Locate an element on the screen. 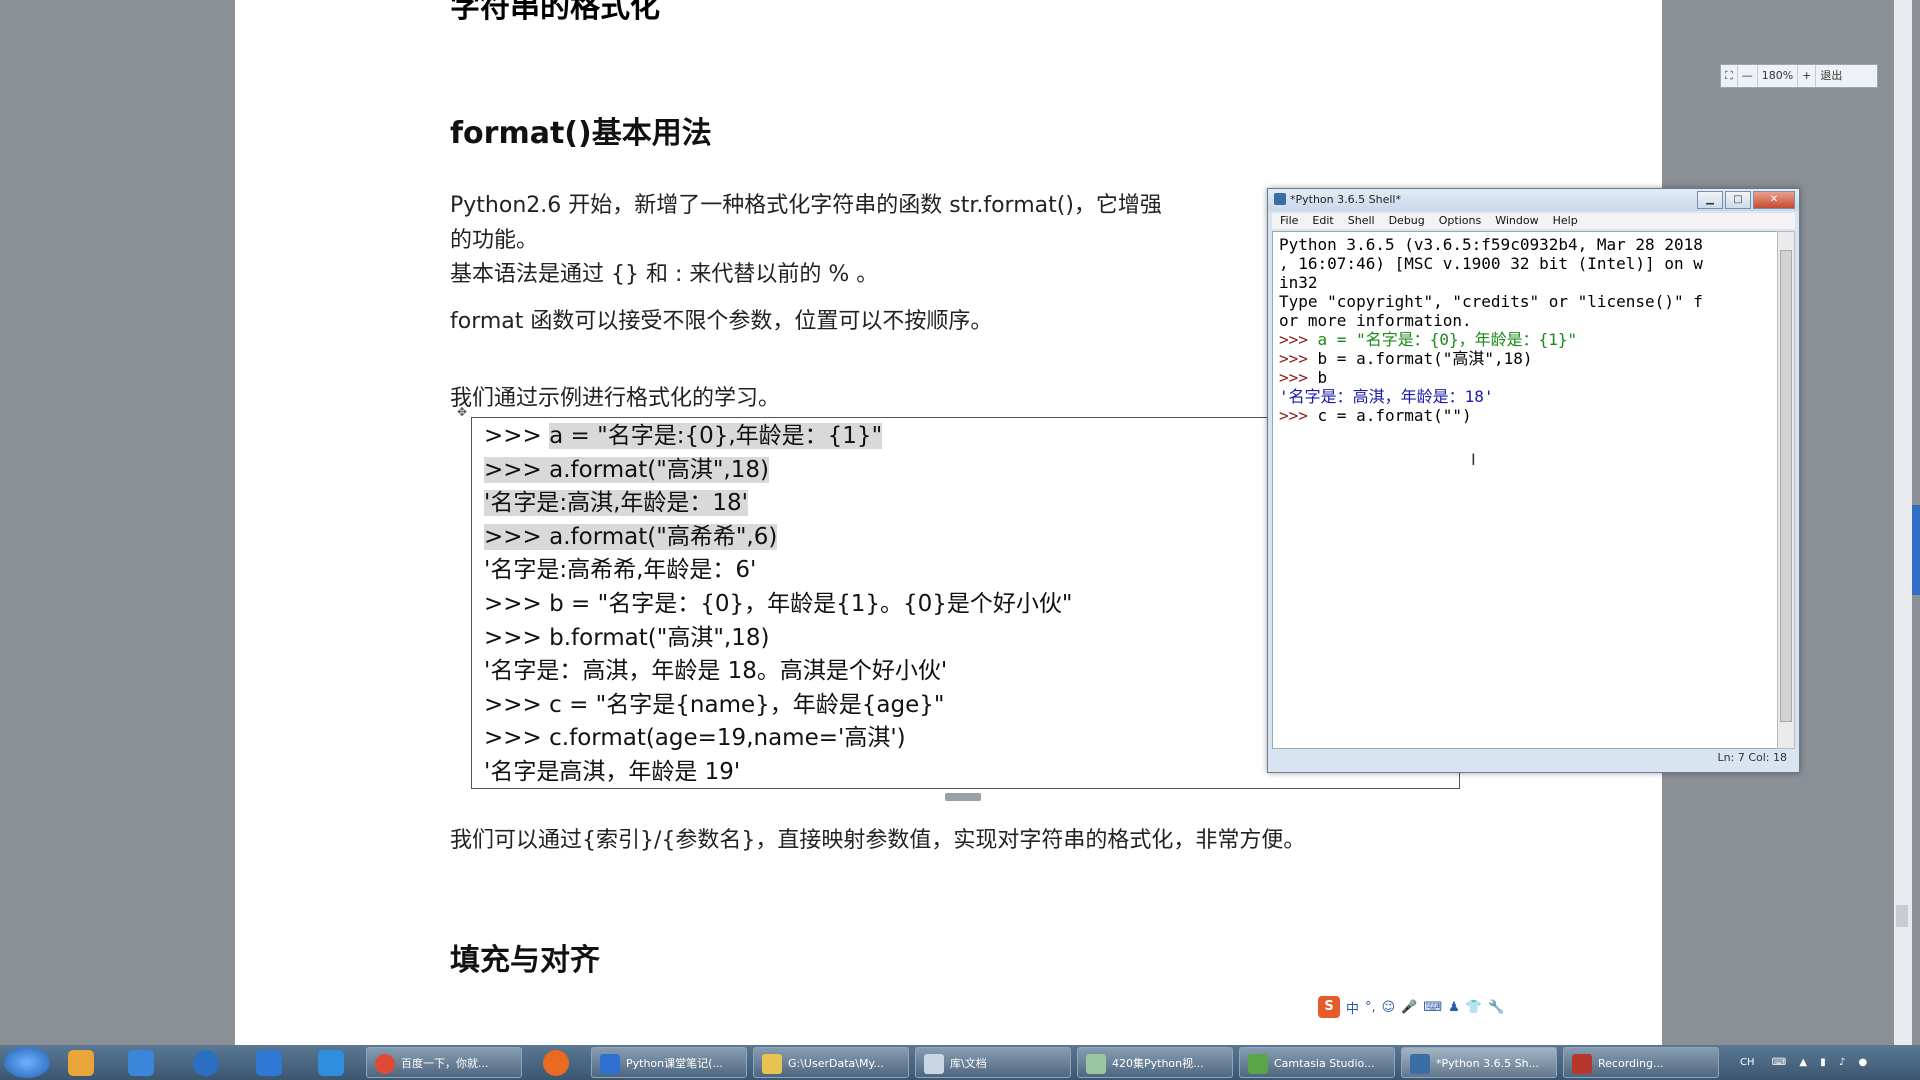 This screenshot has height=1080, width=1920. system-tray: CH ⌨ ▲ ▮ ♪ ● is located at coordinates (1803, 1062).